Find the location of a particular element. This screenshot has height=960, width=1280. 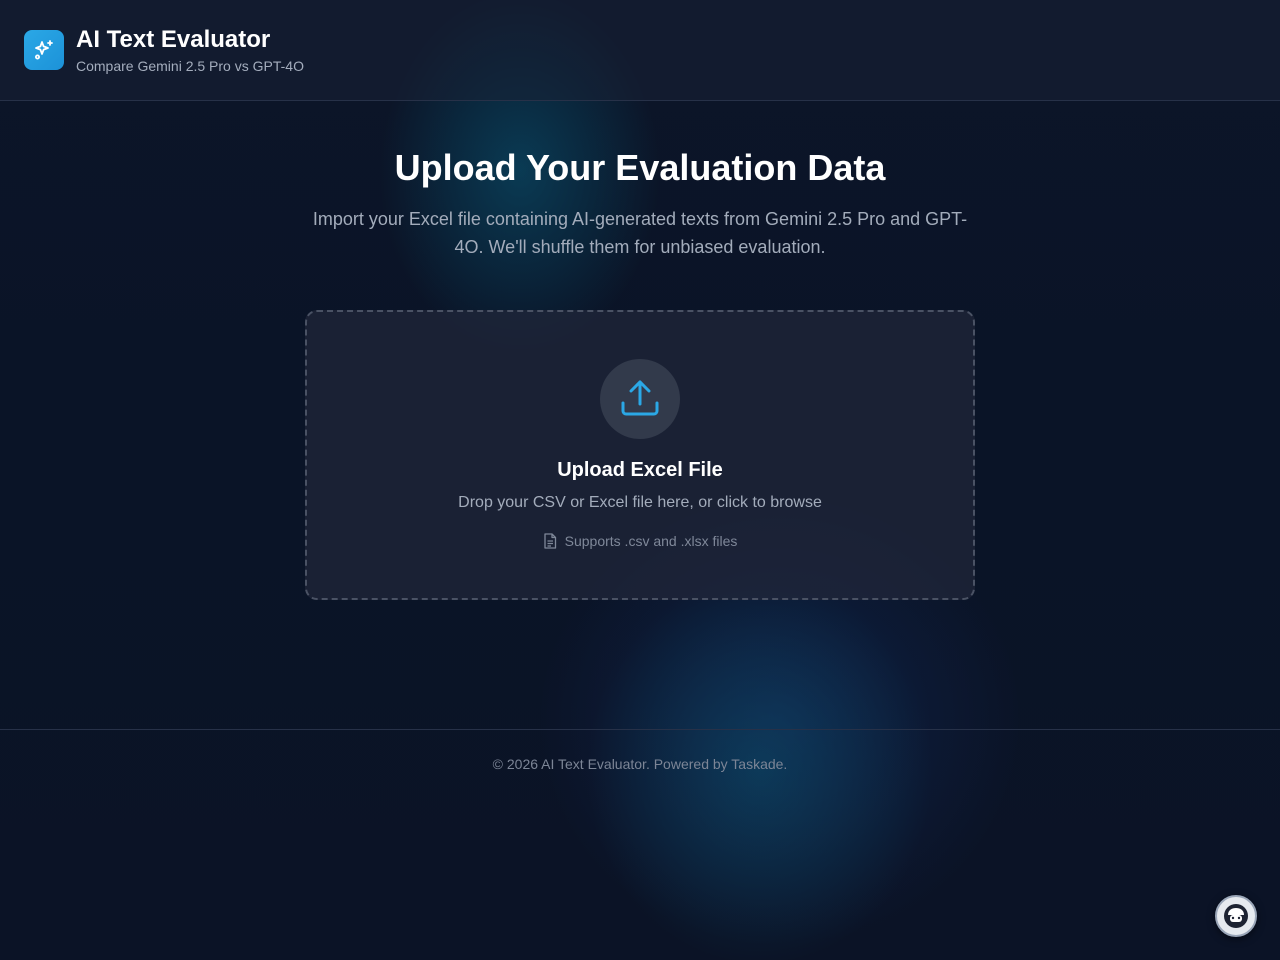

app-title: AI Text Evaluator is located at coordinates (173, 39).